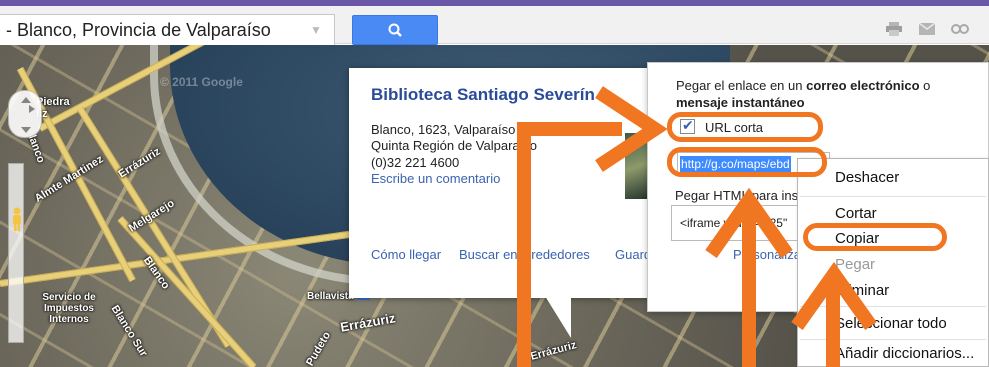  I want to click on print-icon, so click(894, 29).